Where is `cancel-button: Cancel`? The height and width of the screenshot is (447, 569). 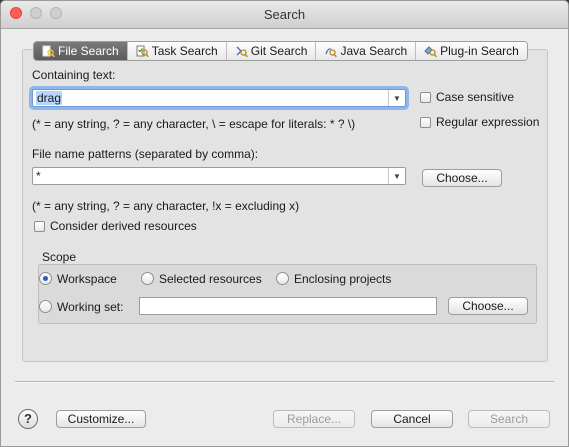 cancel-button: Cancel is located at coordinates (412, 419).